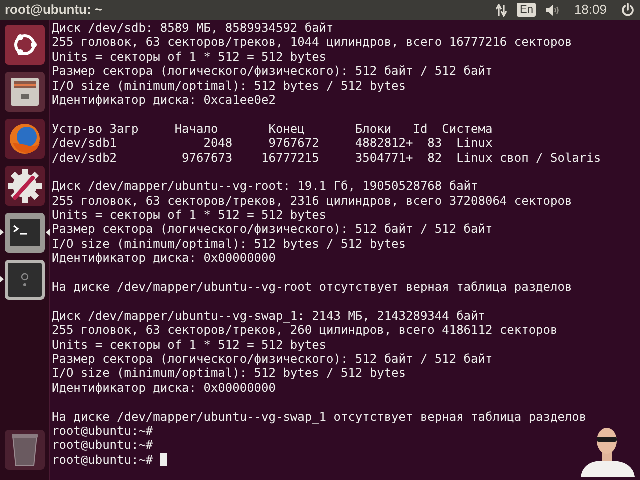 The height and width of the screenshot is (480, 640). I want to click on output-line: /dev/sdb1 2048 9767672 4882812+ 83 Linux, so click(272, 143).